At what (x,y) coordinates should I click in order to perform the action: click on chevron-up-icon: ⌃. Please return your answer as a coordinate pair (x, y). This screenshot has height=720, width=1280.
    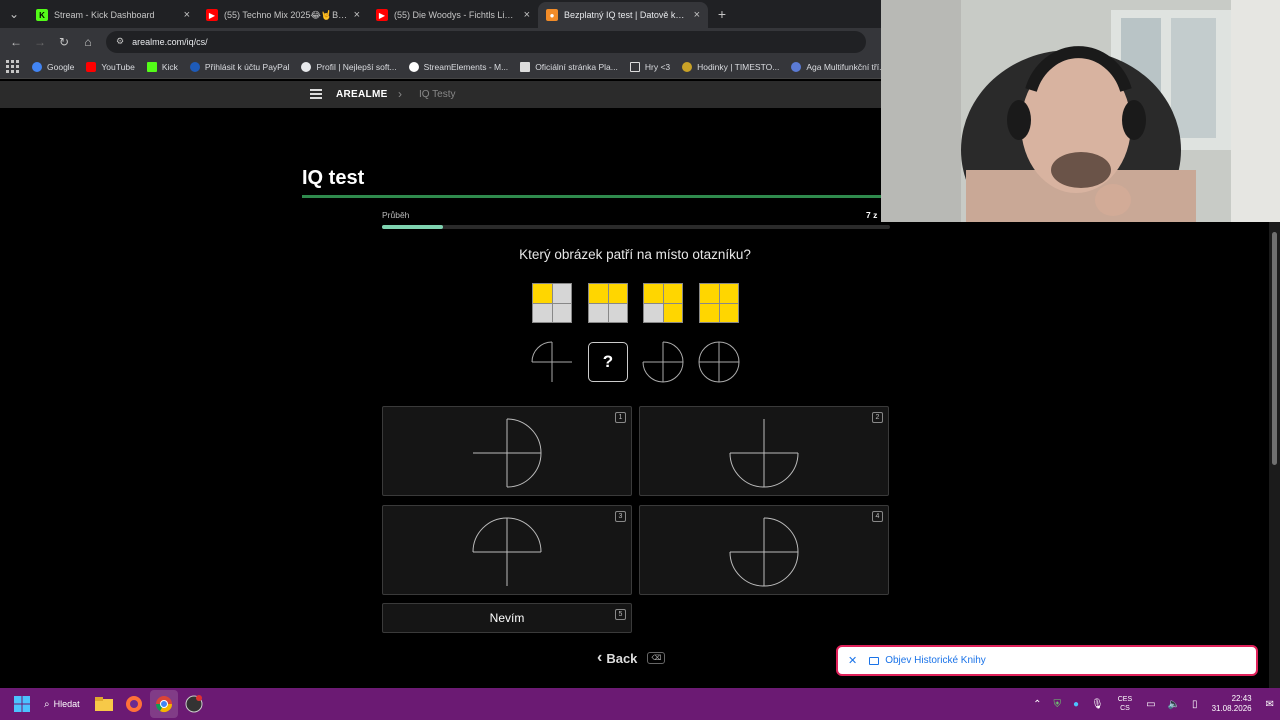
    Looking at the image, I should click on (1037, 704).